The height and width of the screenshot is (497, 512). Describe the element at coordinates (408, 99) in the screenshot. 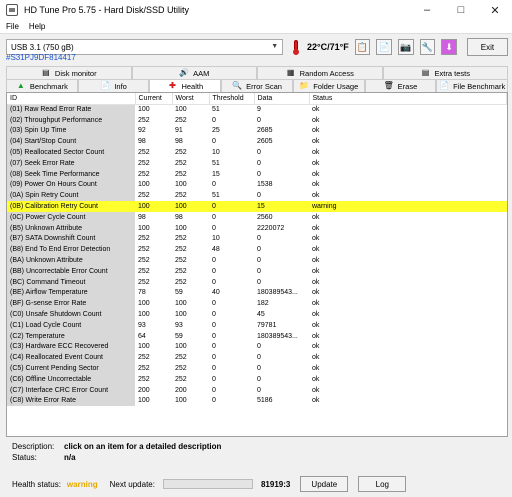

I see `column-header-status: Status` at that location.